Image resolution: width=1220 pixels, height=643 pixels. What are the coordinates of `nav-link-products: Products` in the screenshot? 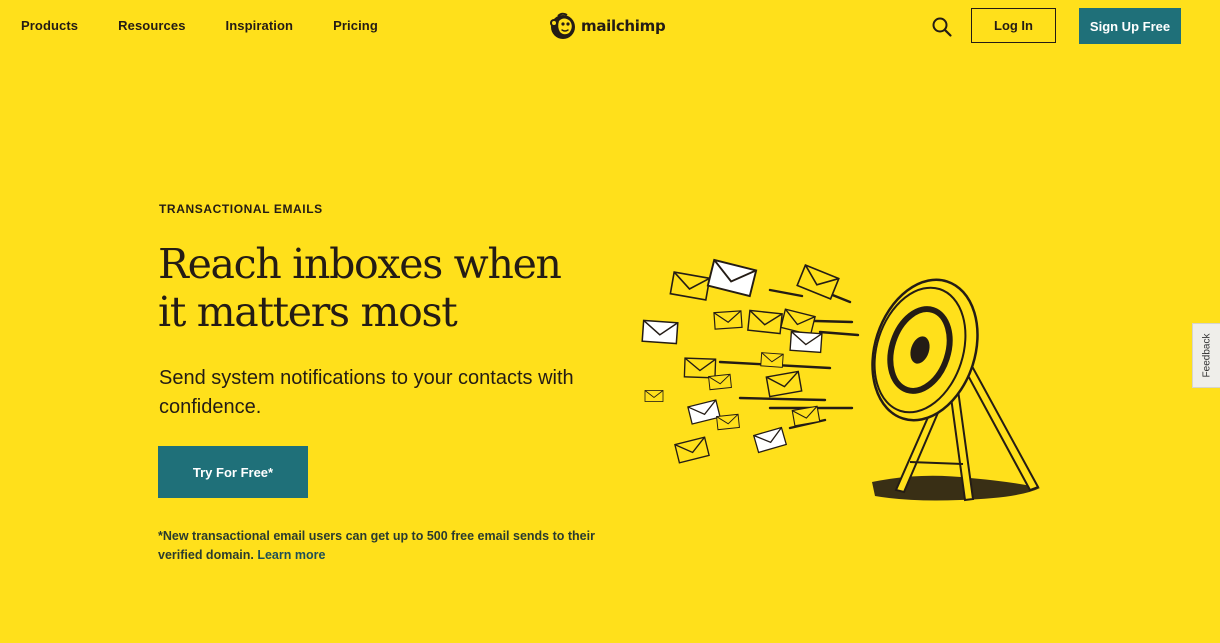 It's located at (49, 25).